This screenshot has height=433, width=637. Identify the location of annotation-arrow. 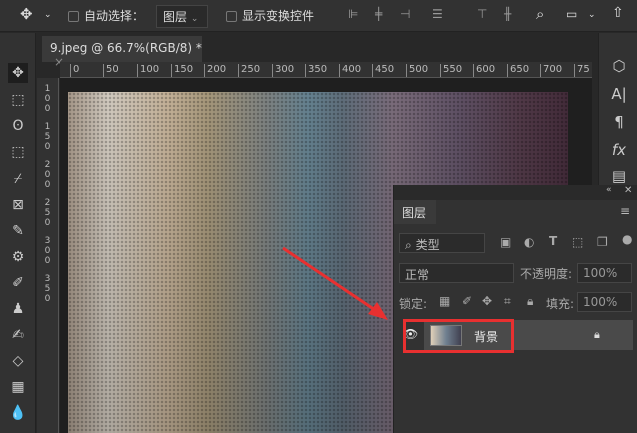
(335, 283).